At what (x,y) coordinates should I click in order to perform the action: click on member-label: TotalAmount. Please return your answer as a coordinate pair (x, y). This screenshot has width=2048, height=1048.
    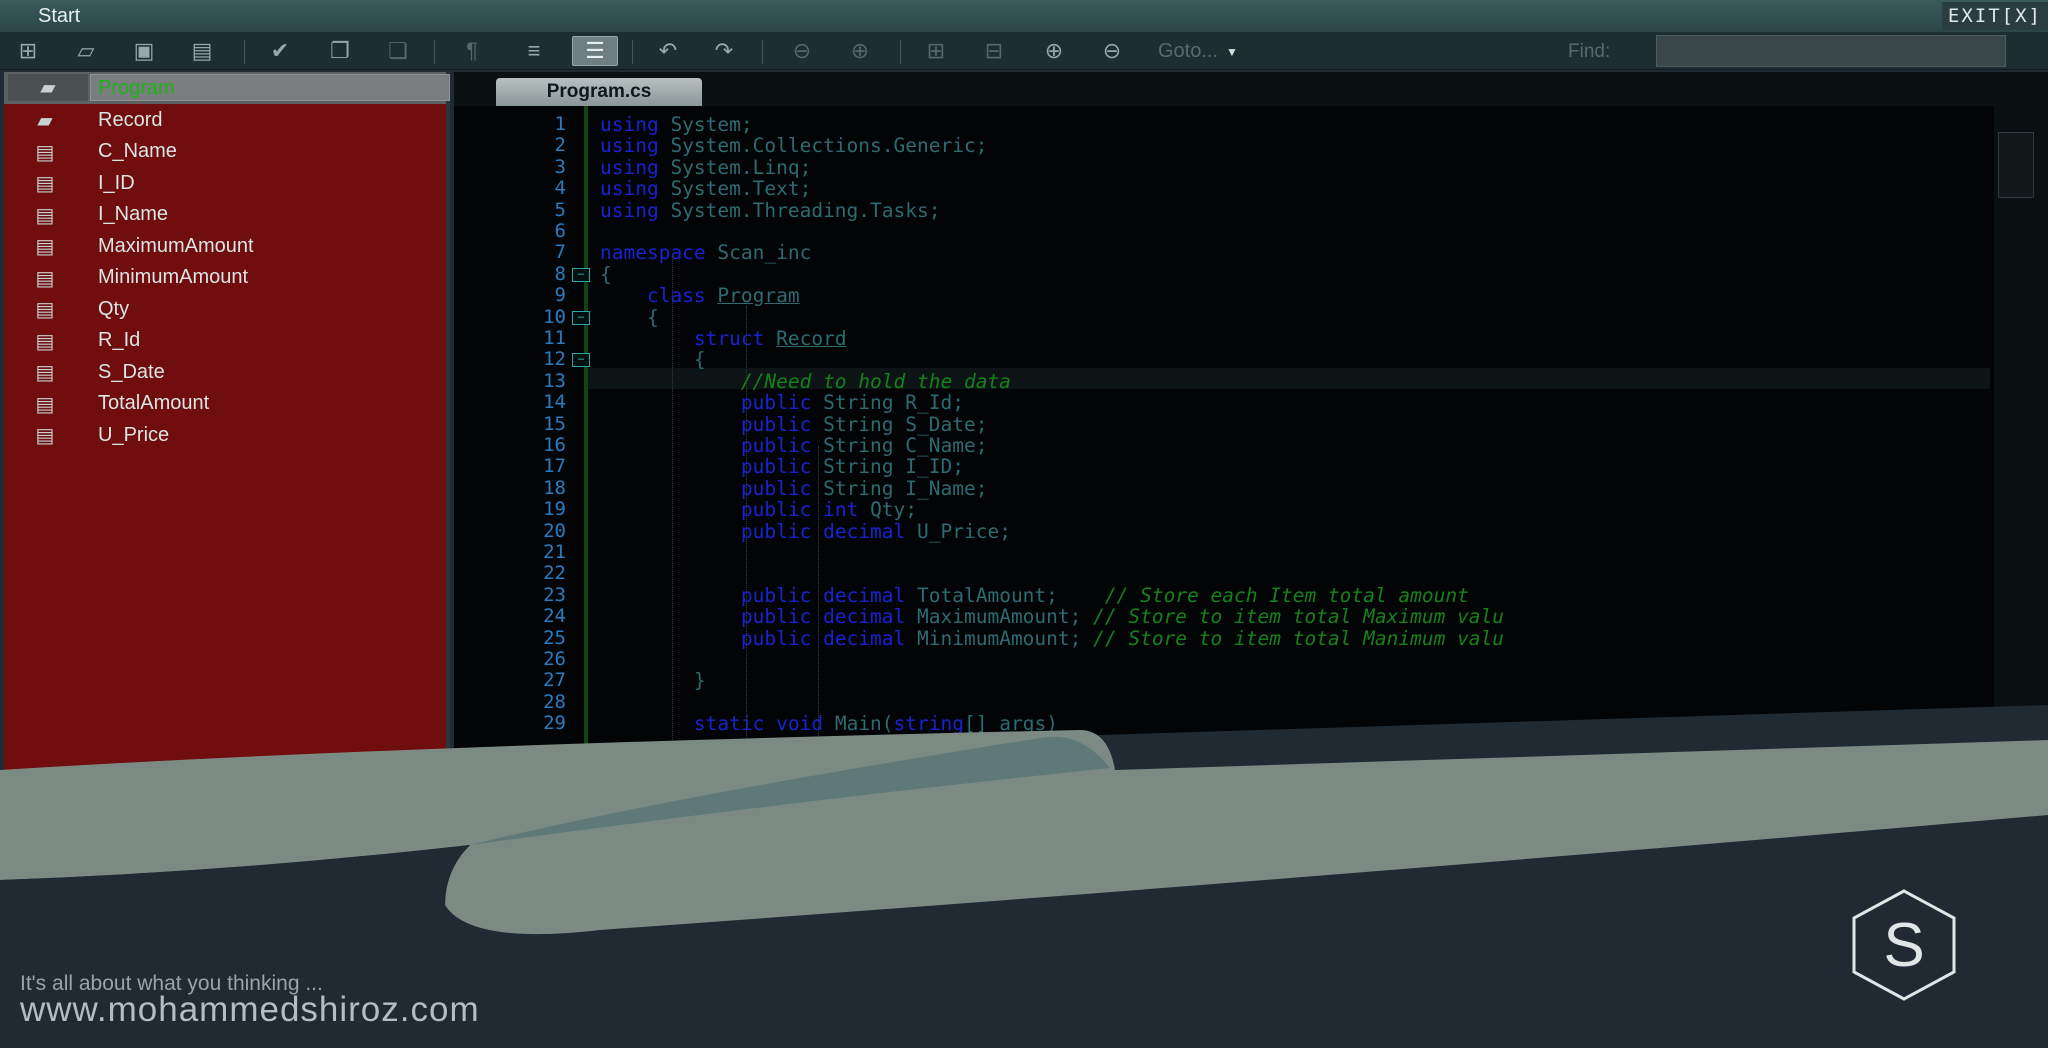
    Looking at the image, I should click on (154, 403).